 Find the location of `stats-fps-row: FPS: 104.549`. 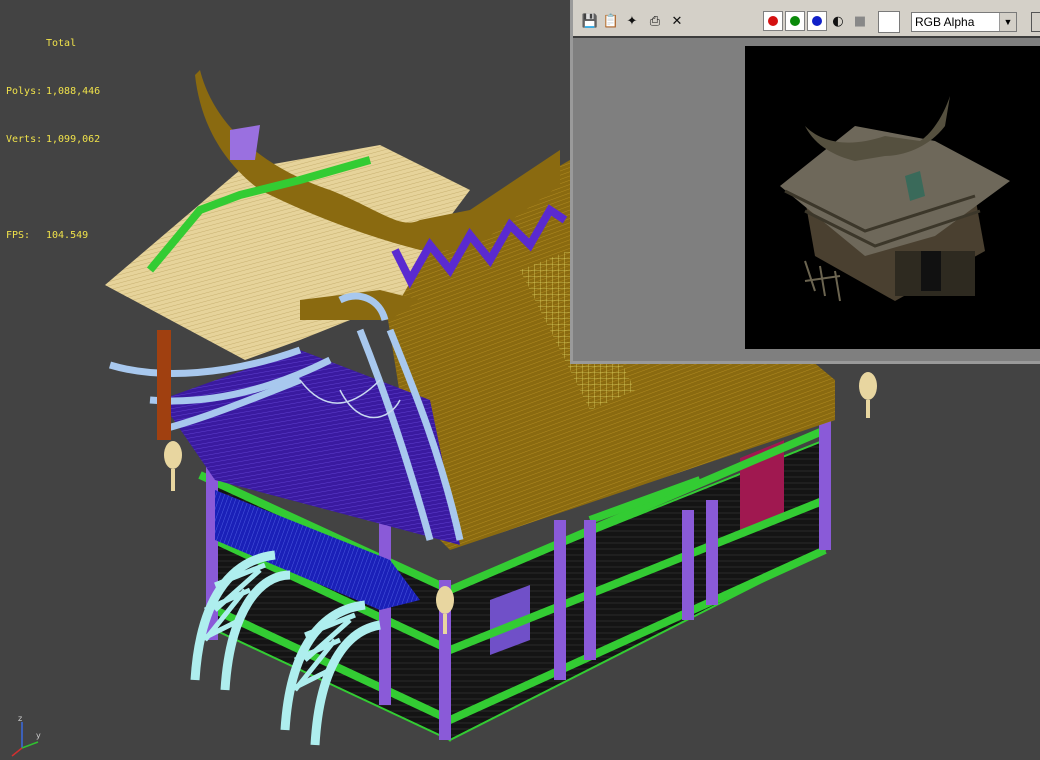

stats-fps-row: FPS: 104.549 is located at coordinates (53, 236).